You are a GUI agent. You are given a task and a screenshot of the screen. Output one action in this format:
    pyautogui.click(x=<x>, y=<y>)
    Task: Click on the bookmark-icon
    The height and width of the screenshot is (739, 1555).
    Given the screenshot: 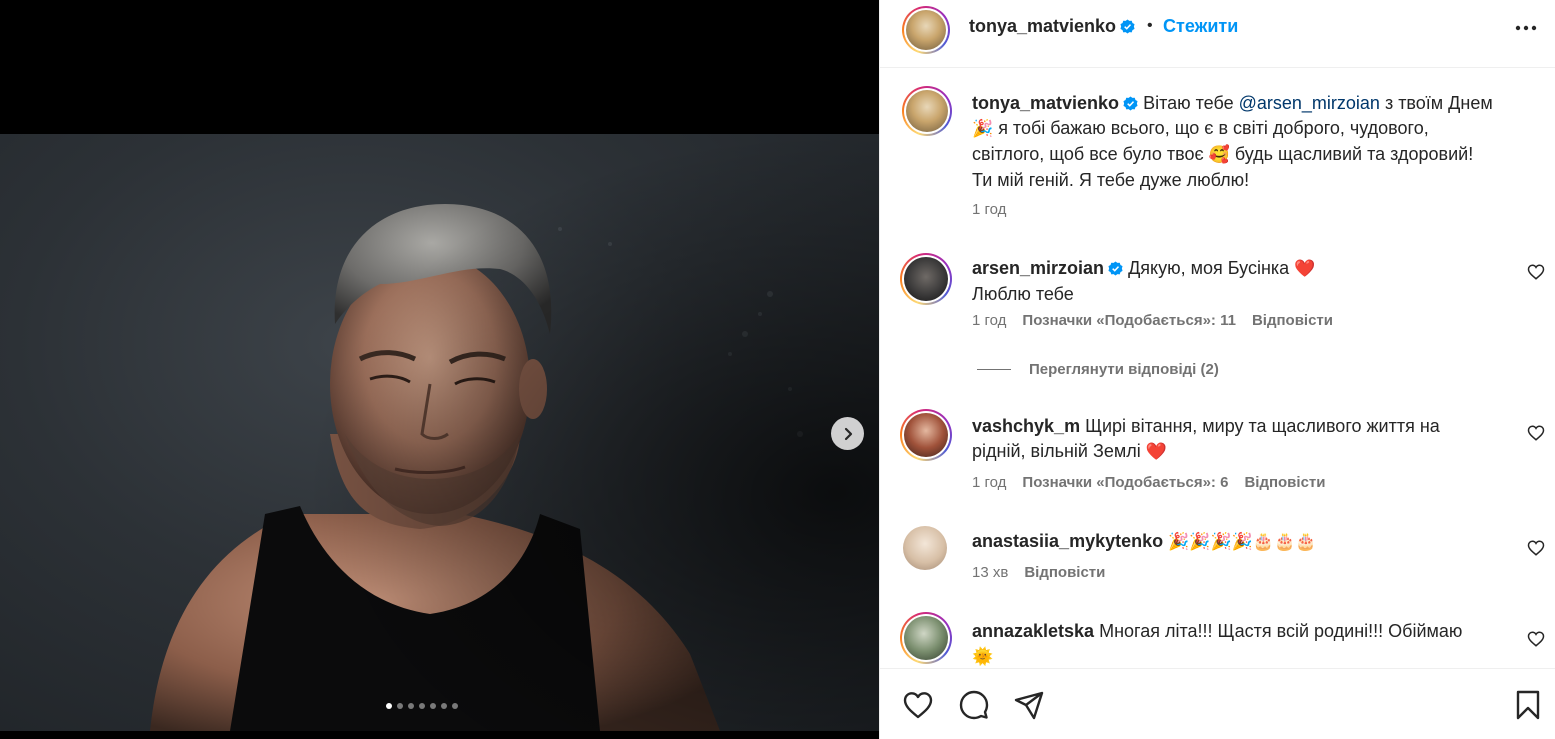 What is the action you would take?
    pyautogui.click(x=1528, y=705)
    